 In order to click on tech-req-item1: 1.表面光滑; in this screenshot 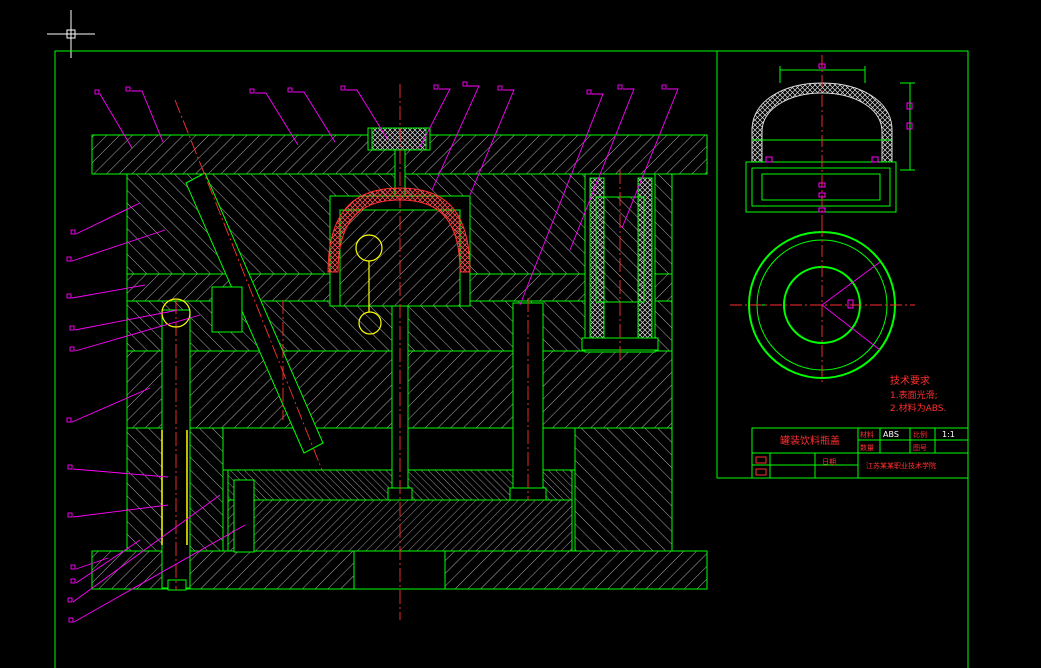, I will do `click(914, 395)`.